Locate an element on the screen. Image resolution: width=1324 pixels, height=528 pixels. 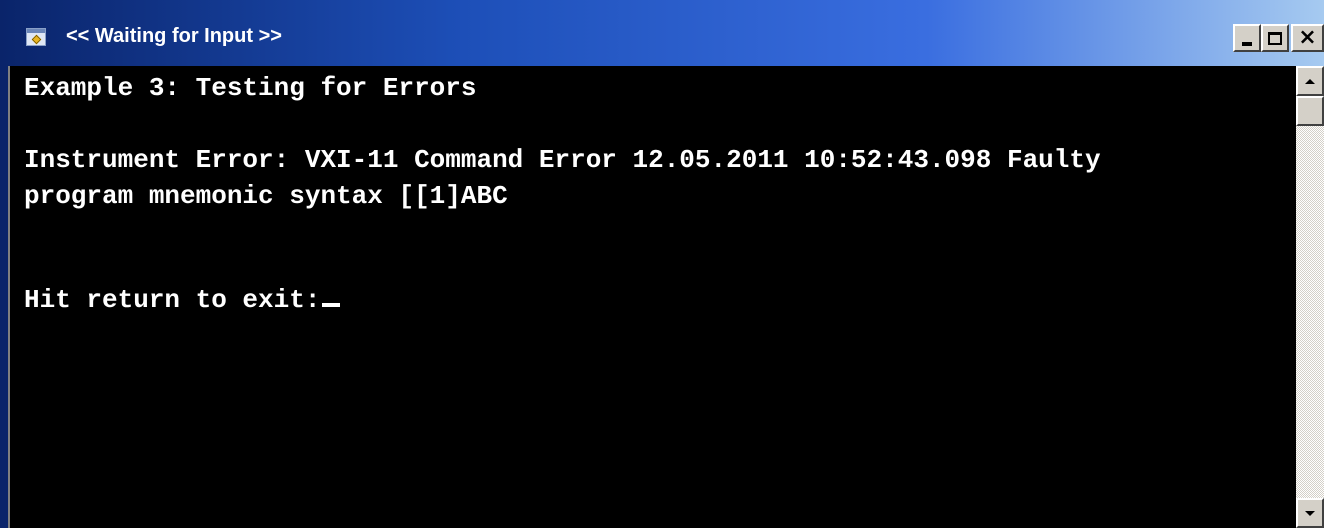
console-line-heading: Example 3: Testing for Errors is located at coordinates (250, 88).